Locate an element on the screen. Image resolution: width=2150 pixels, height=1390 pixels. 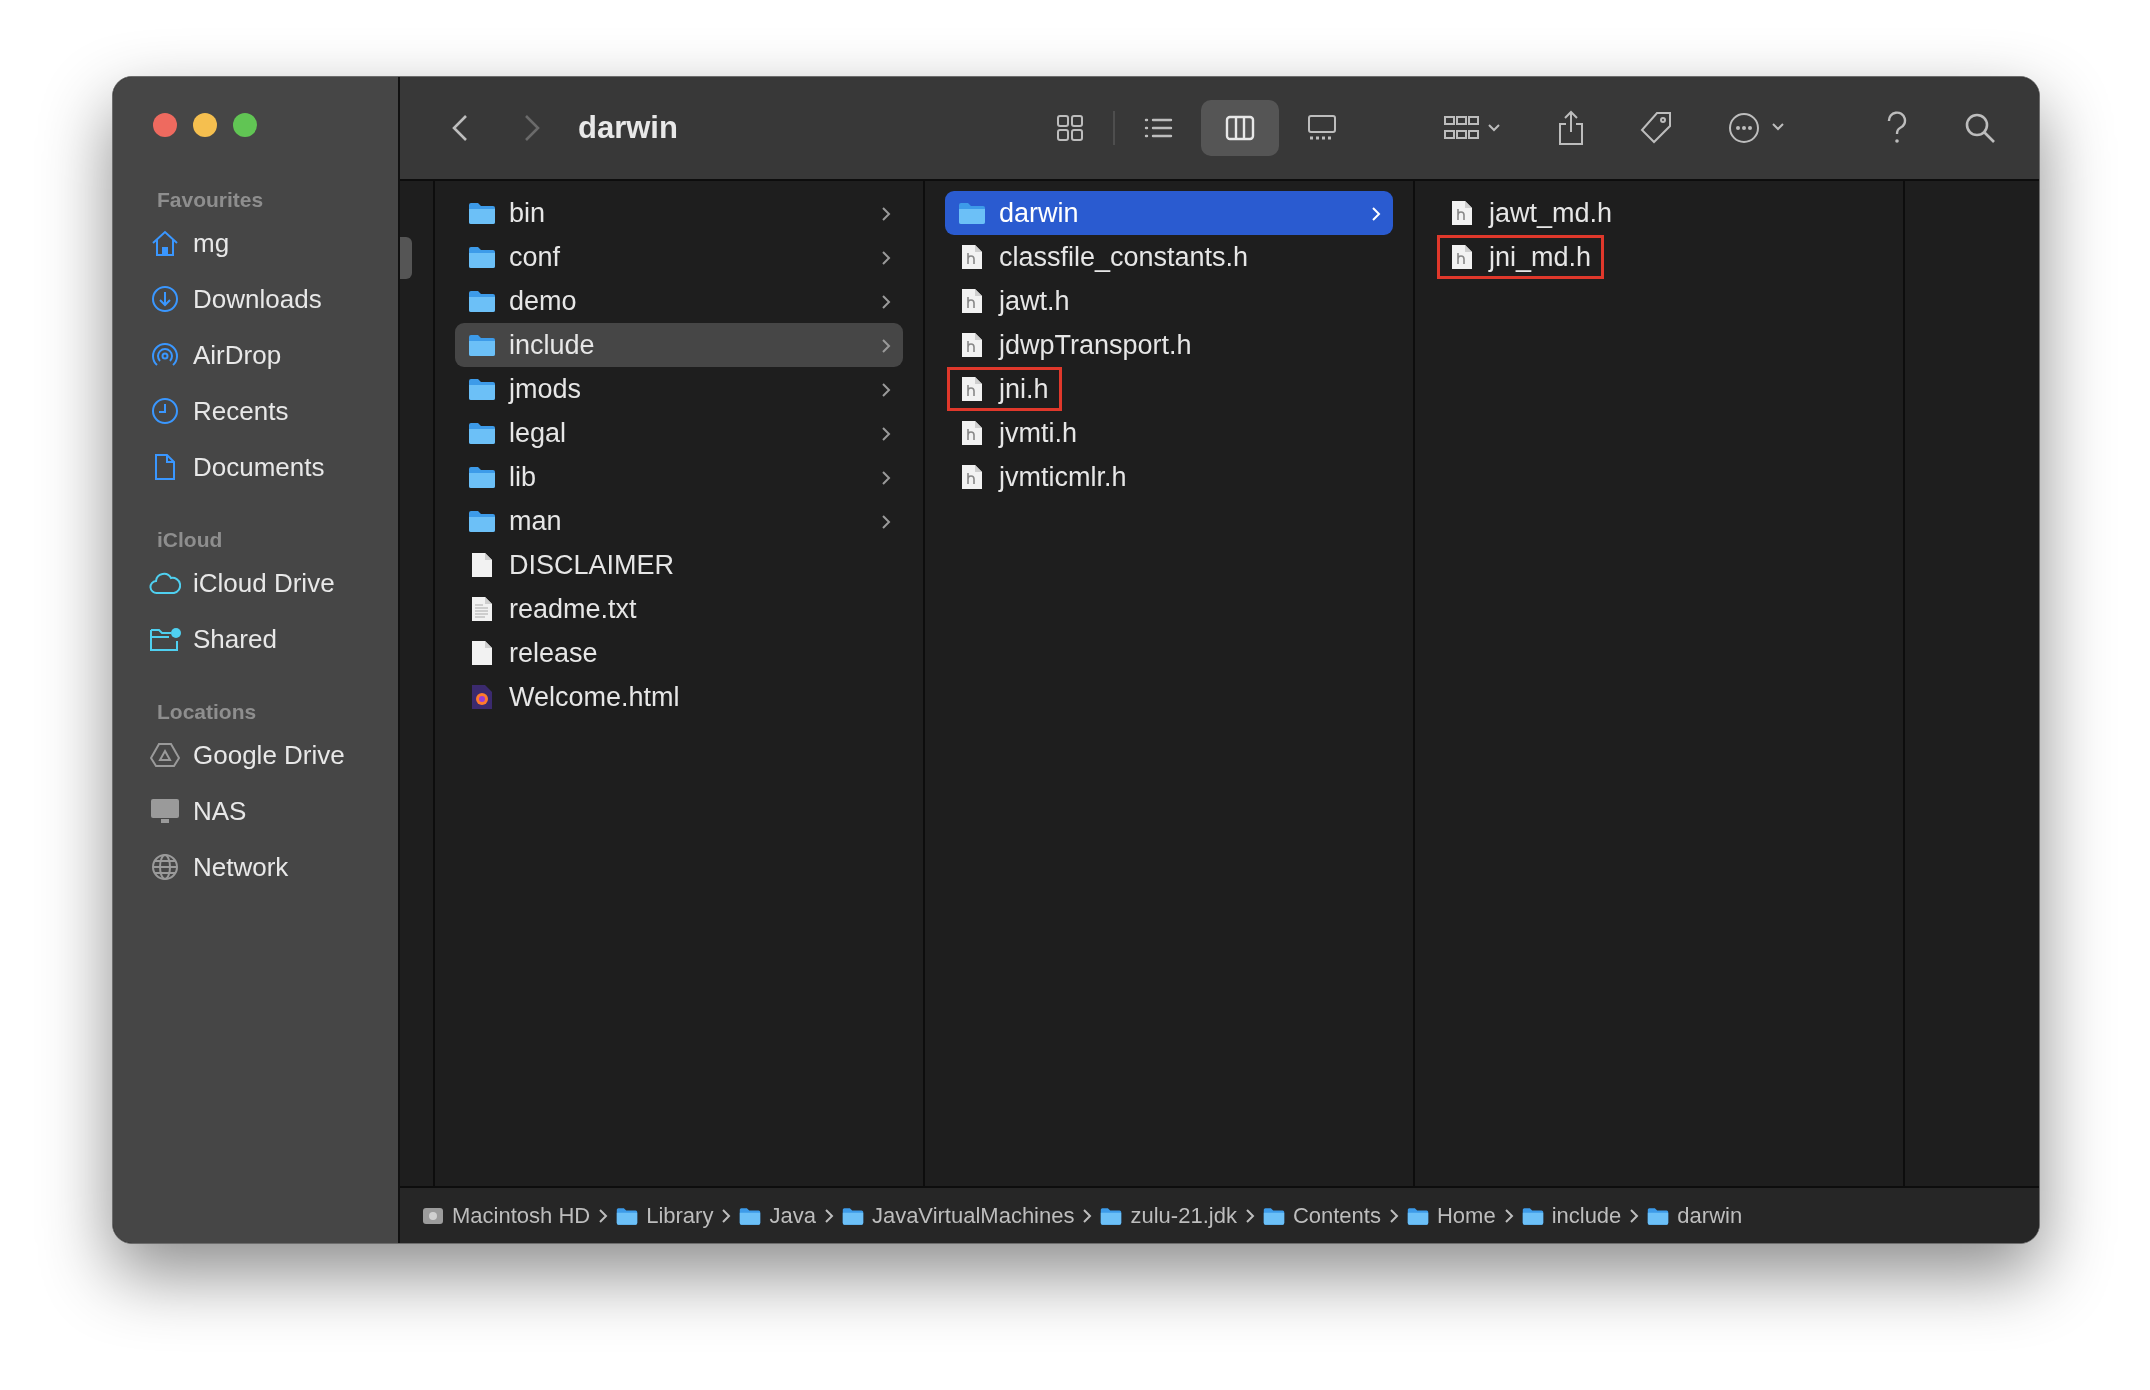
path-item: Home is located at coordinates (1466, 1215).